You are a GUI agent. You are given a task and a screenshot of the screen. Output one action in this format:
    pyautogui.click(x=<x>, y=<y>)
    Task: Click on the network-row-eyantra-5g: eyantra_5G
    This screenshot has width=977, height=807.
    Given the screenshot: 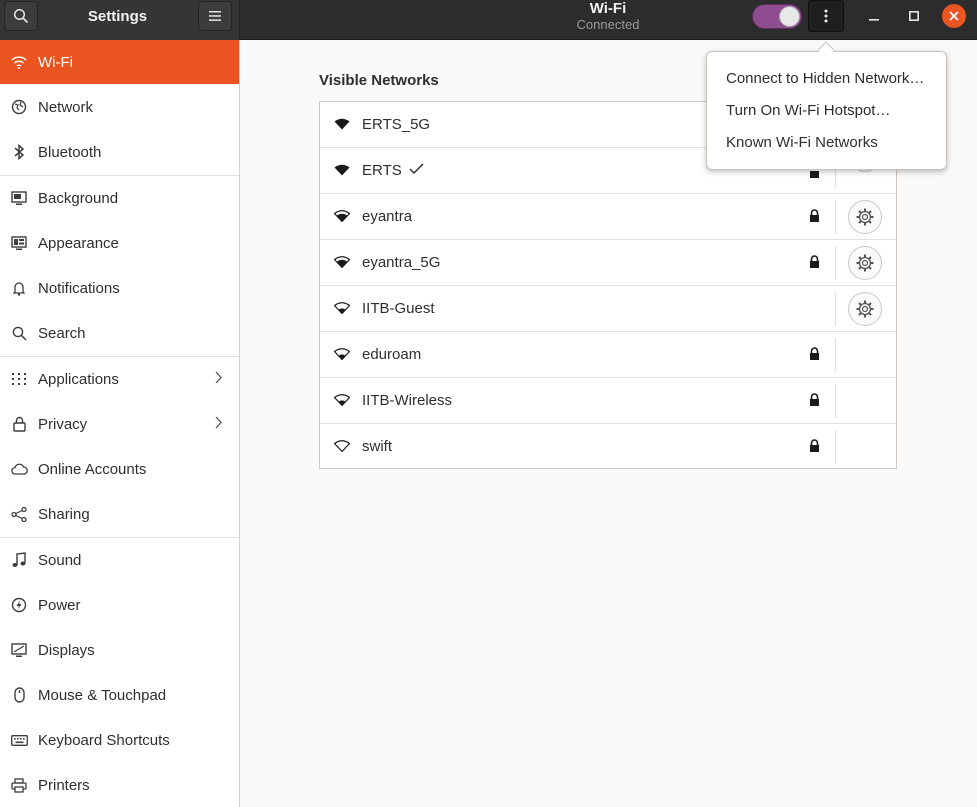 What is the action you would take?
    pyautogui.click(x=608, y=263)
    